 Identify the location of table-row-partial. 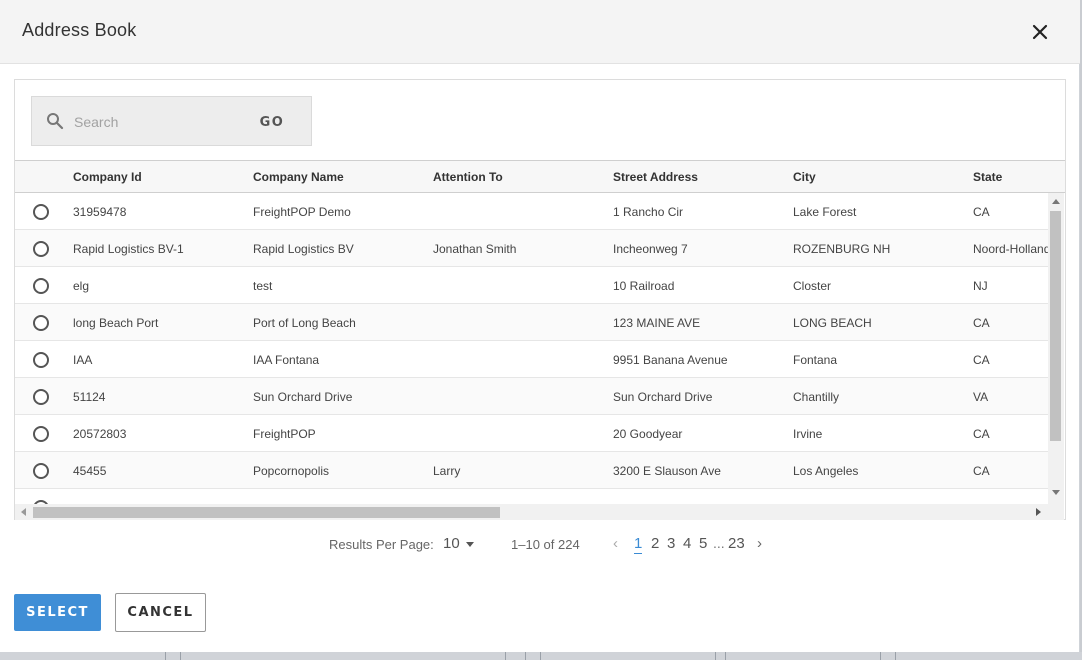
(531, 496).